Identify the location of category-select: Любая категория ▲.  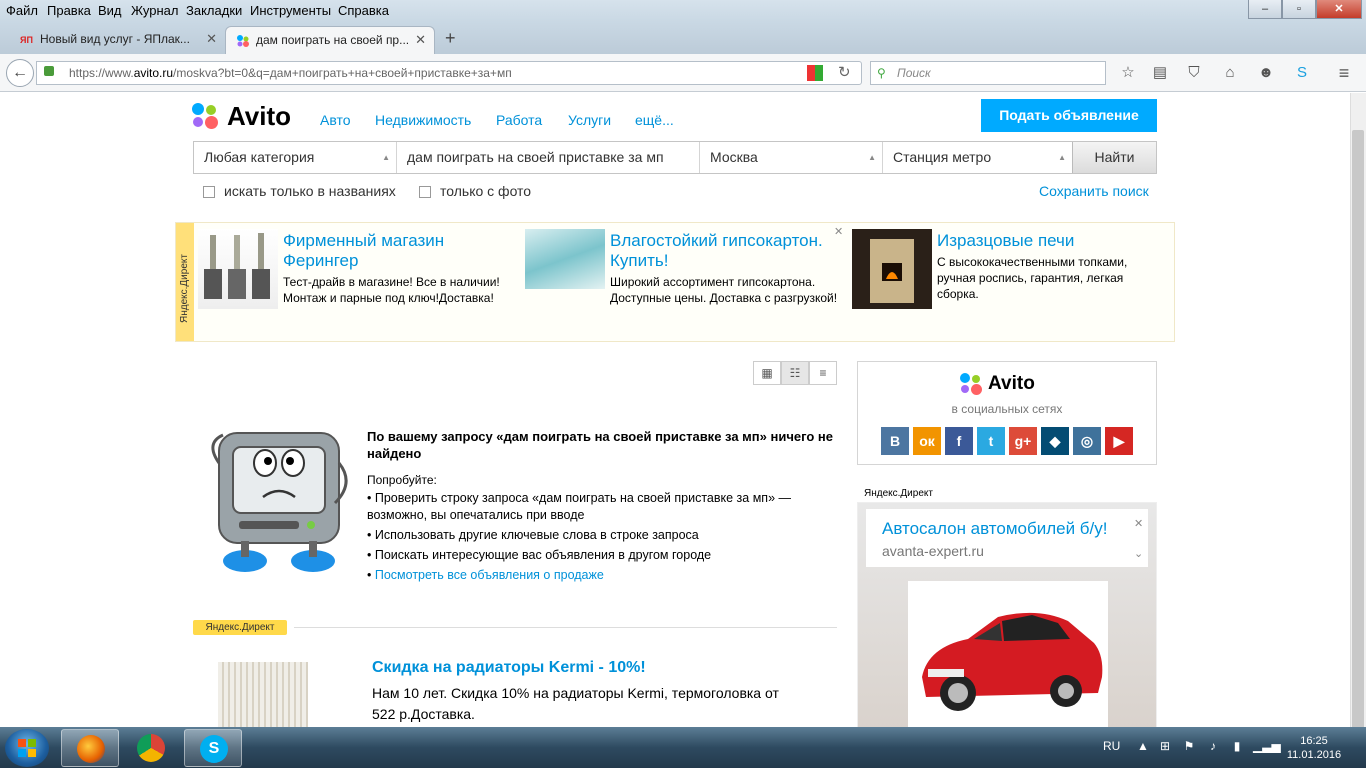
(295, 157).